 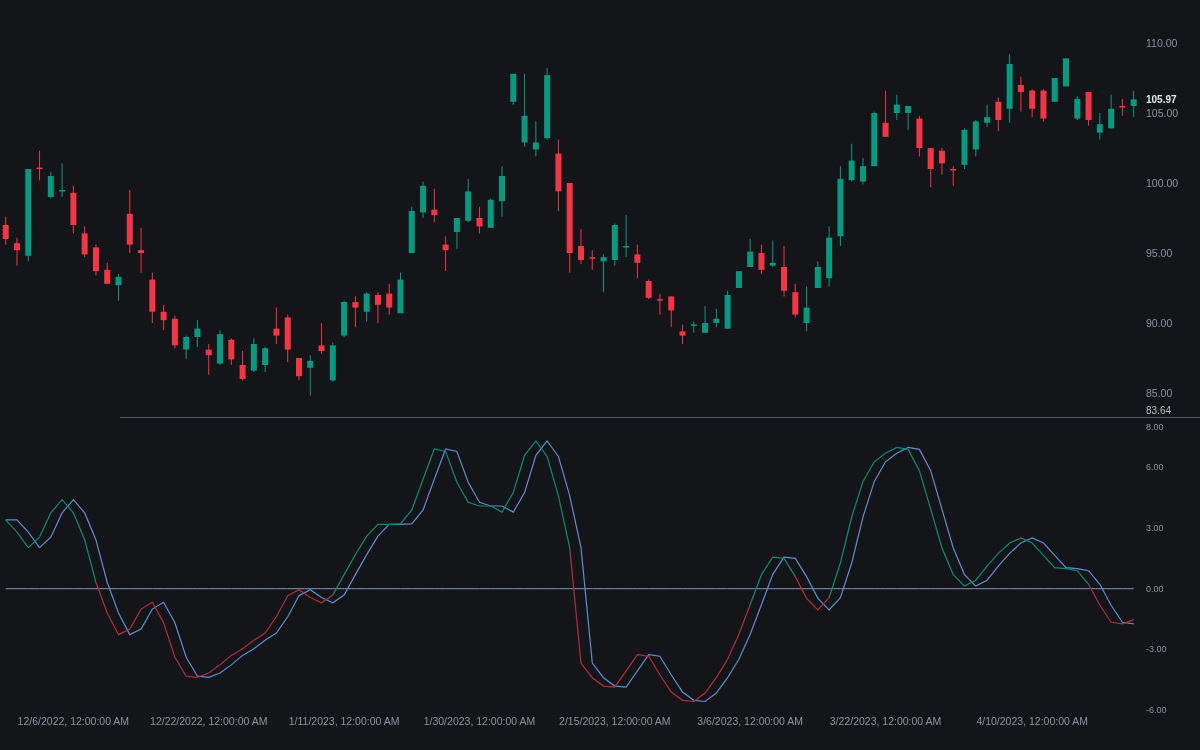 I want to click on axis-tick-label: 3.00, so click(x=1155, y=528).